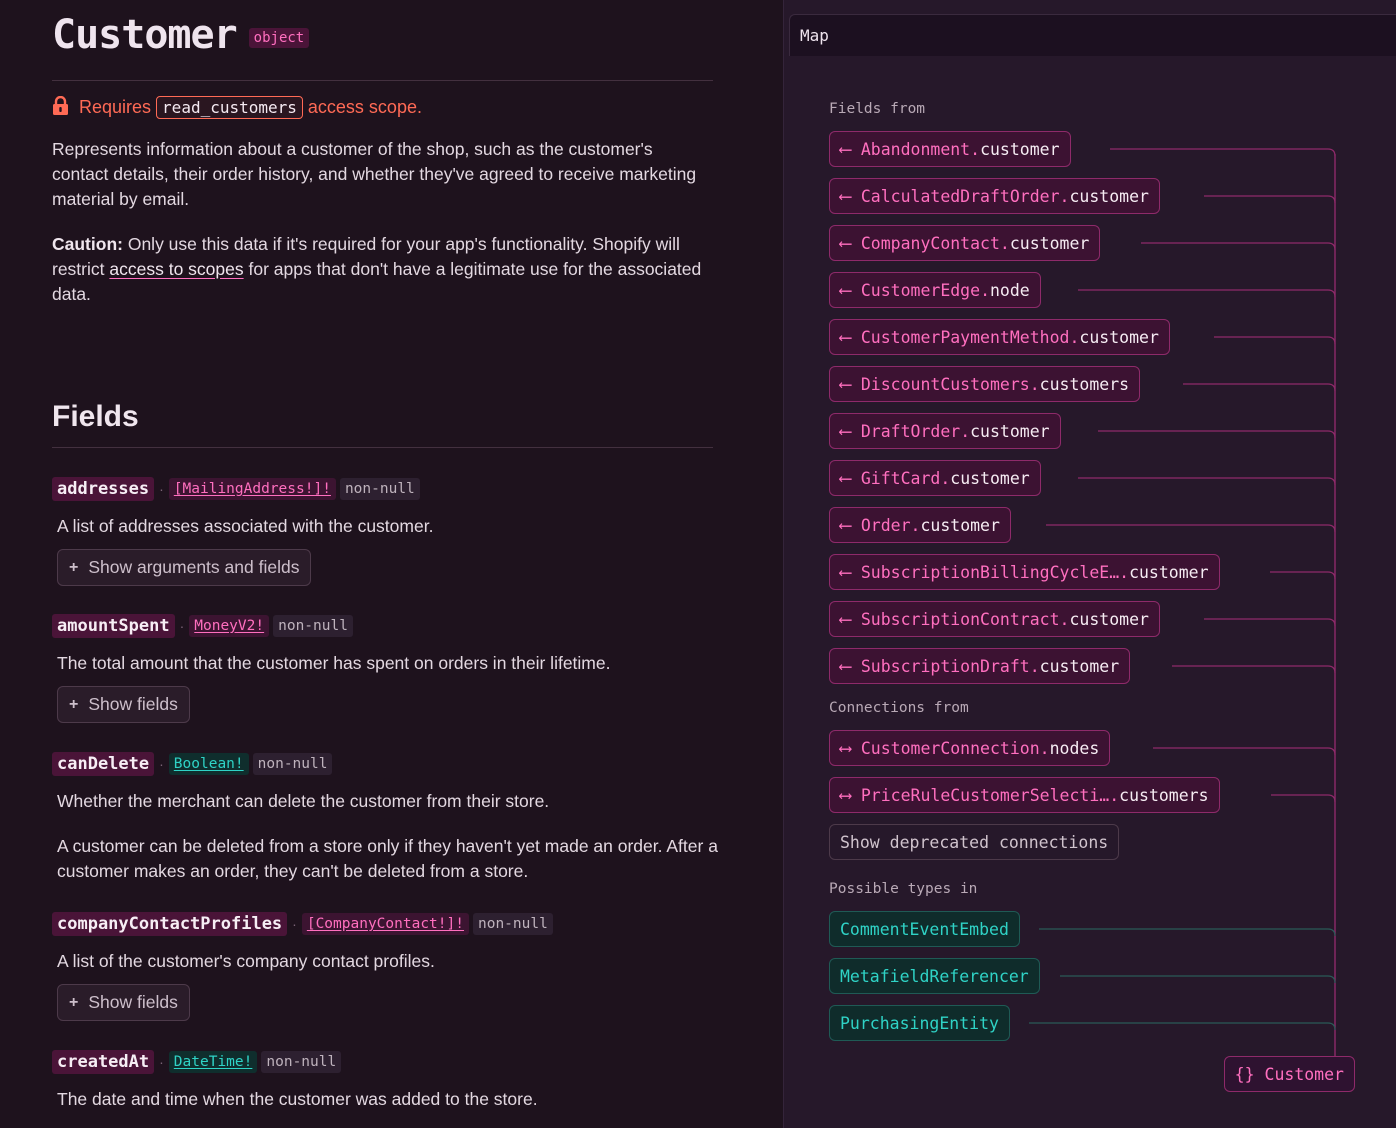  What do you see at coordinates (985, 384) in the screenshot?
I see `map-node-discountcustomers: ⟵ DiscountCustomers. customers` at bounding box center [985, 384].